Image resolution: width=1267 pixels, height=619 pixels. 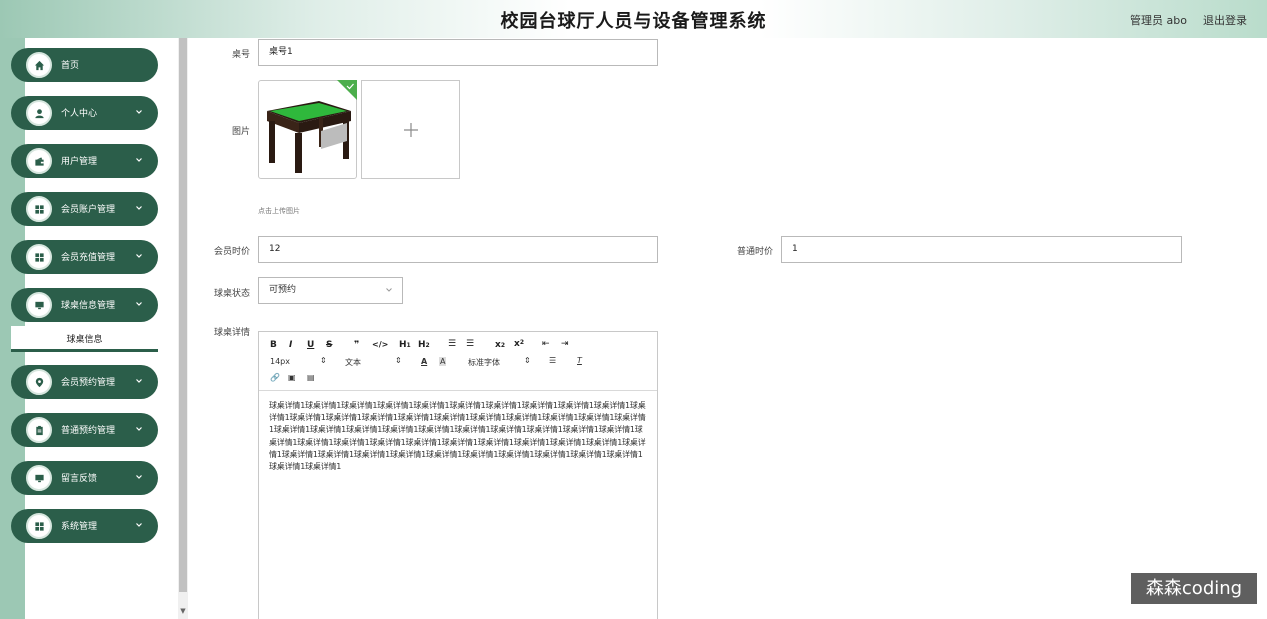 What do you see at coordinates (280, 361) in the screenshot?
I see `font-size-select: 14px` at bounding box center [280, 361].